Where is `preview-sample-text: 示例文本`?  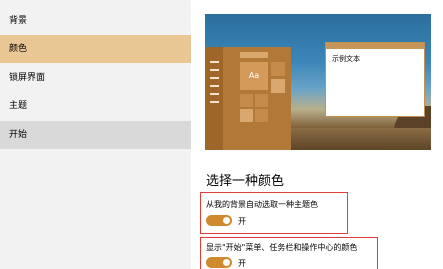 preview-sample-text: 示例文本 is located at coordinates (346, 59).